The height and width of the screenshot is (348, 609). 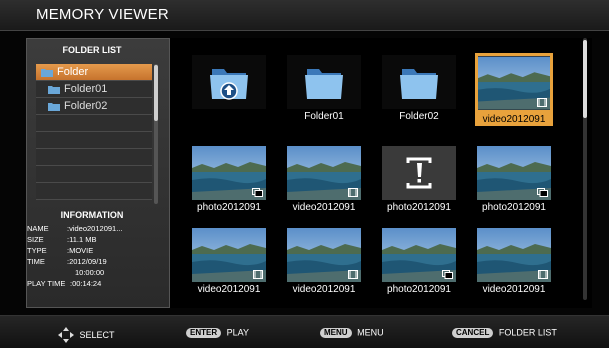 I want to click on hint-label: PLAY, so click(x=237, y=332).